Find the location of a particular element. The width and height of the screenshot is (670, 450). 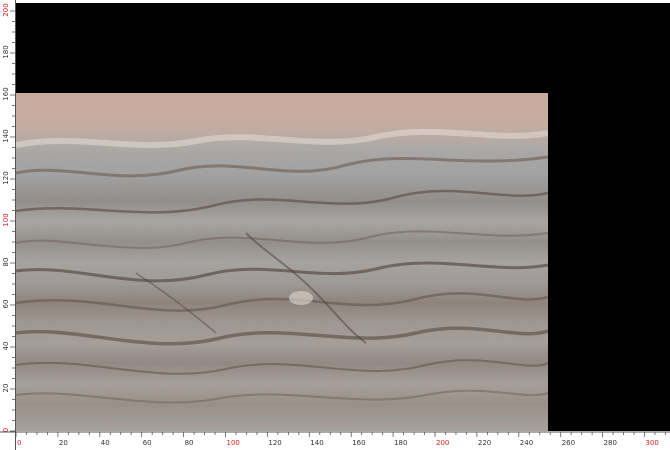

y-ruler-label: 0 is located at coordinates (6, 430).